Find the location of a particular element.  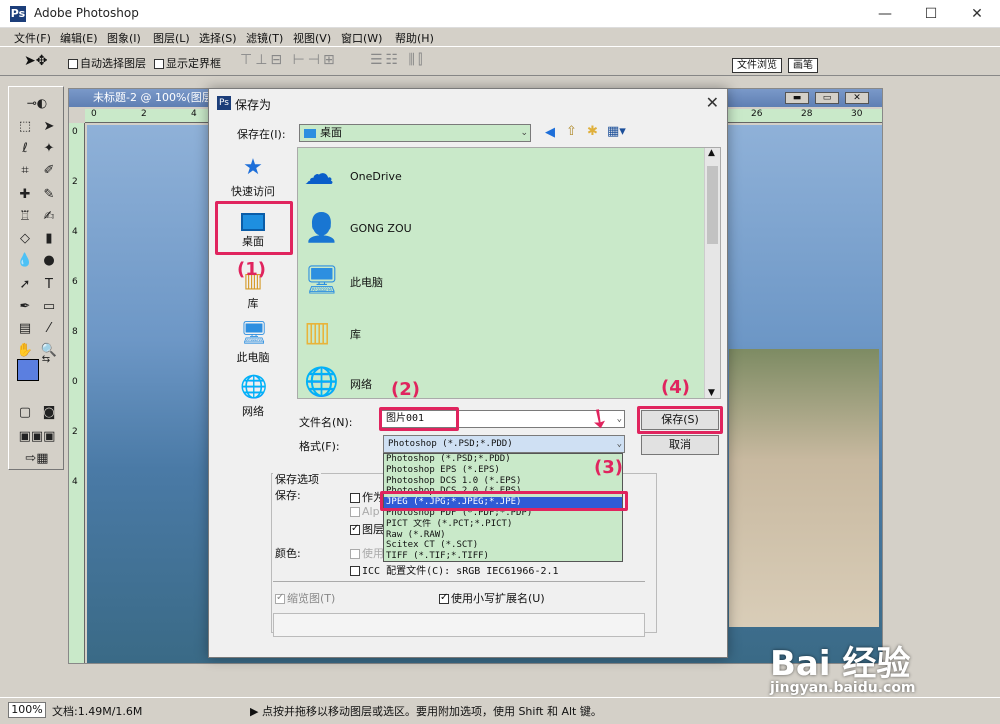

path-select-icon: ➚ is located at coordinates (25, 285).